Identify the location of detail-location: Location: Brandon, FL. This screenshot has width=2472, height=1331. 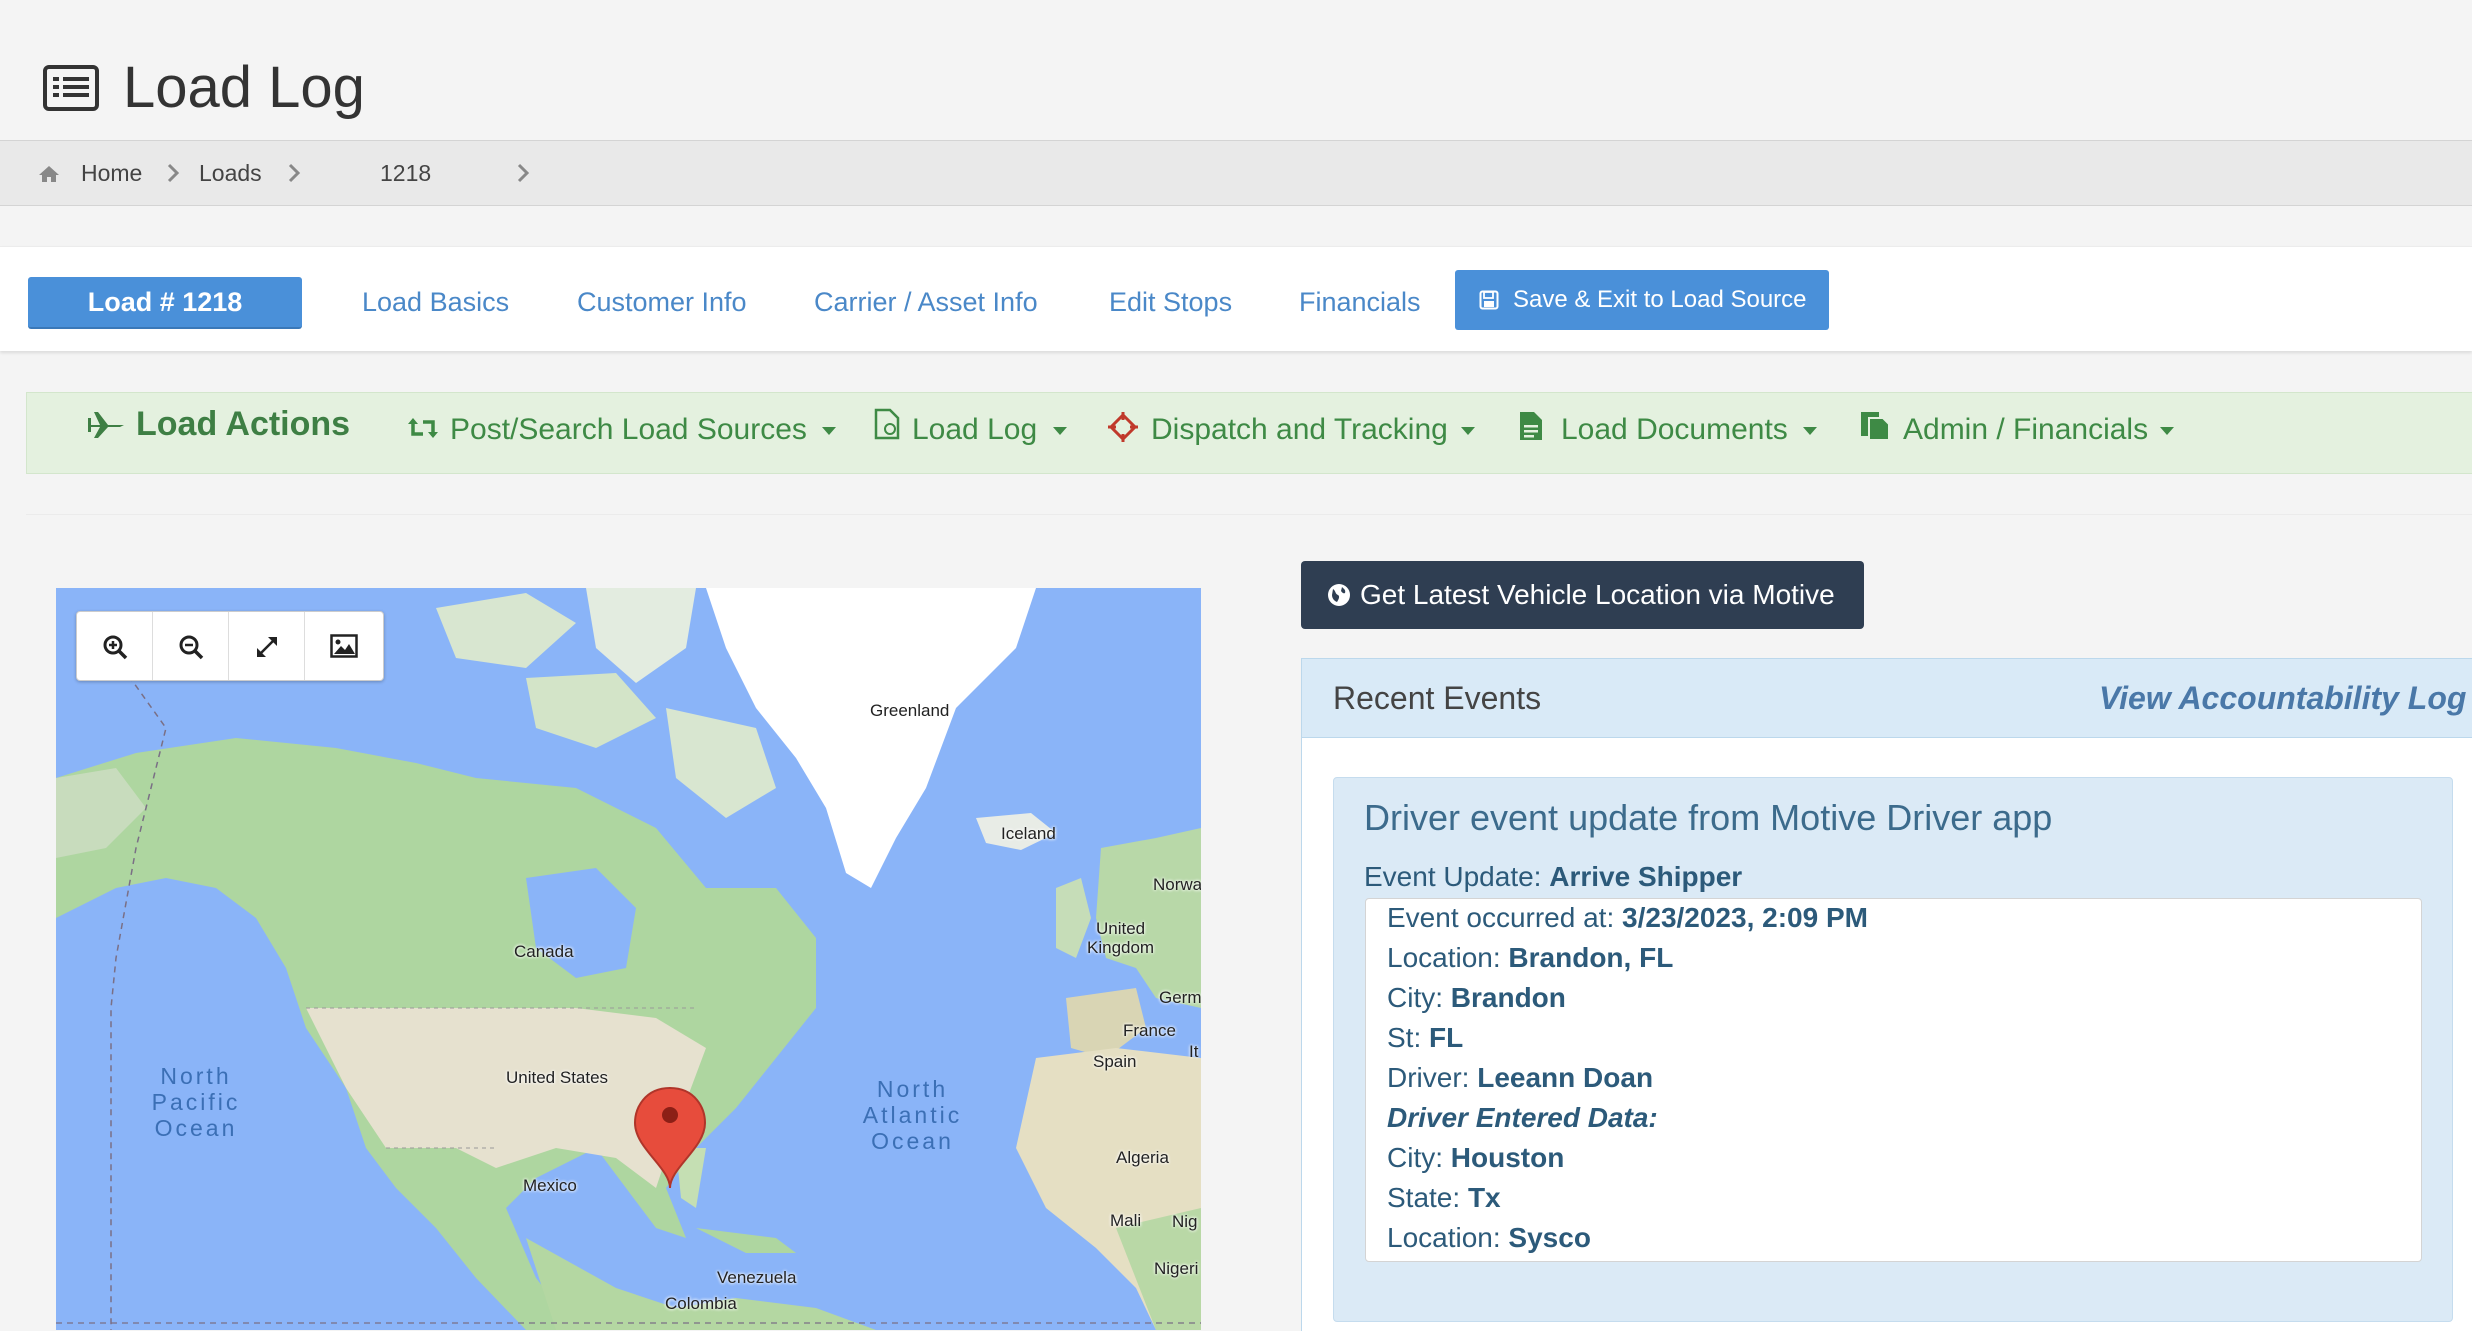
(1530, 958).